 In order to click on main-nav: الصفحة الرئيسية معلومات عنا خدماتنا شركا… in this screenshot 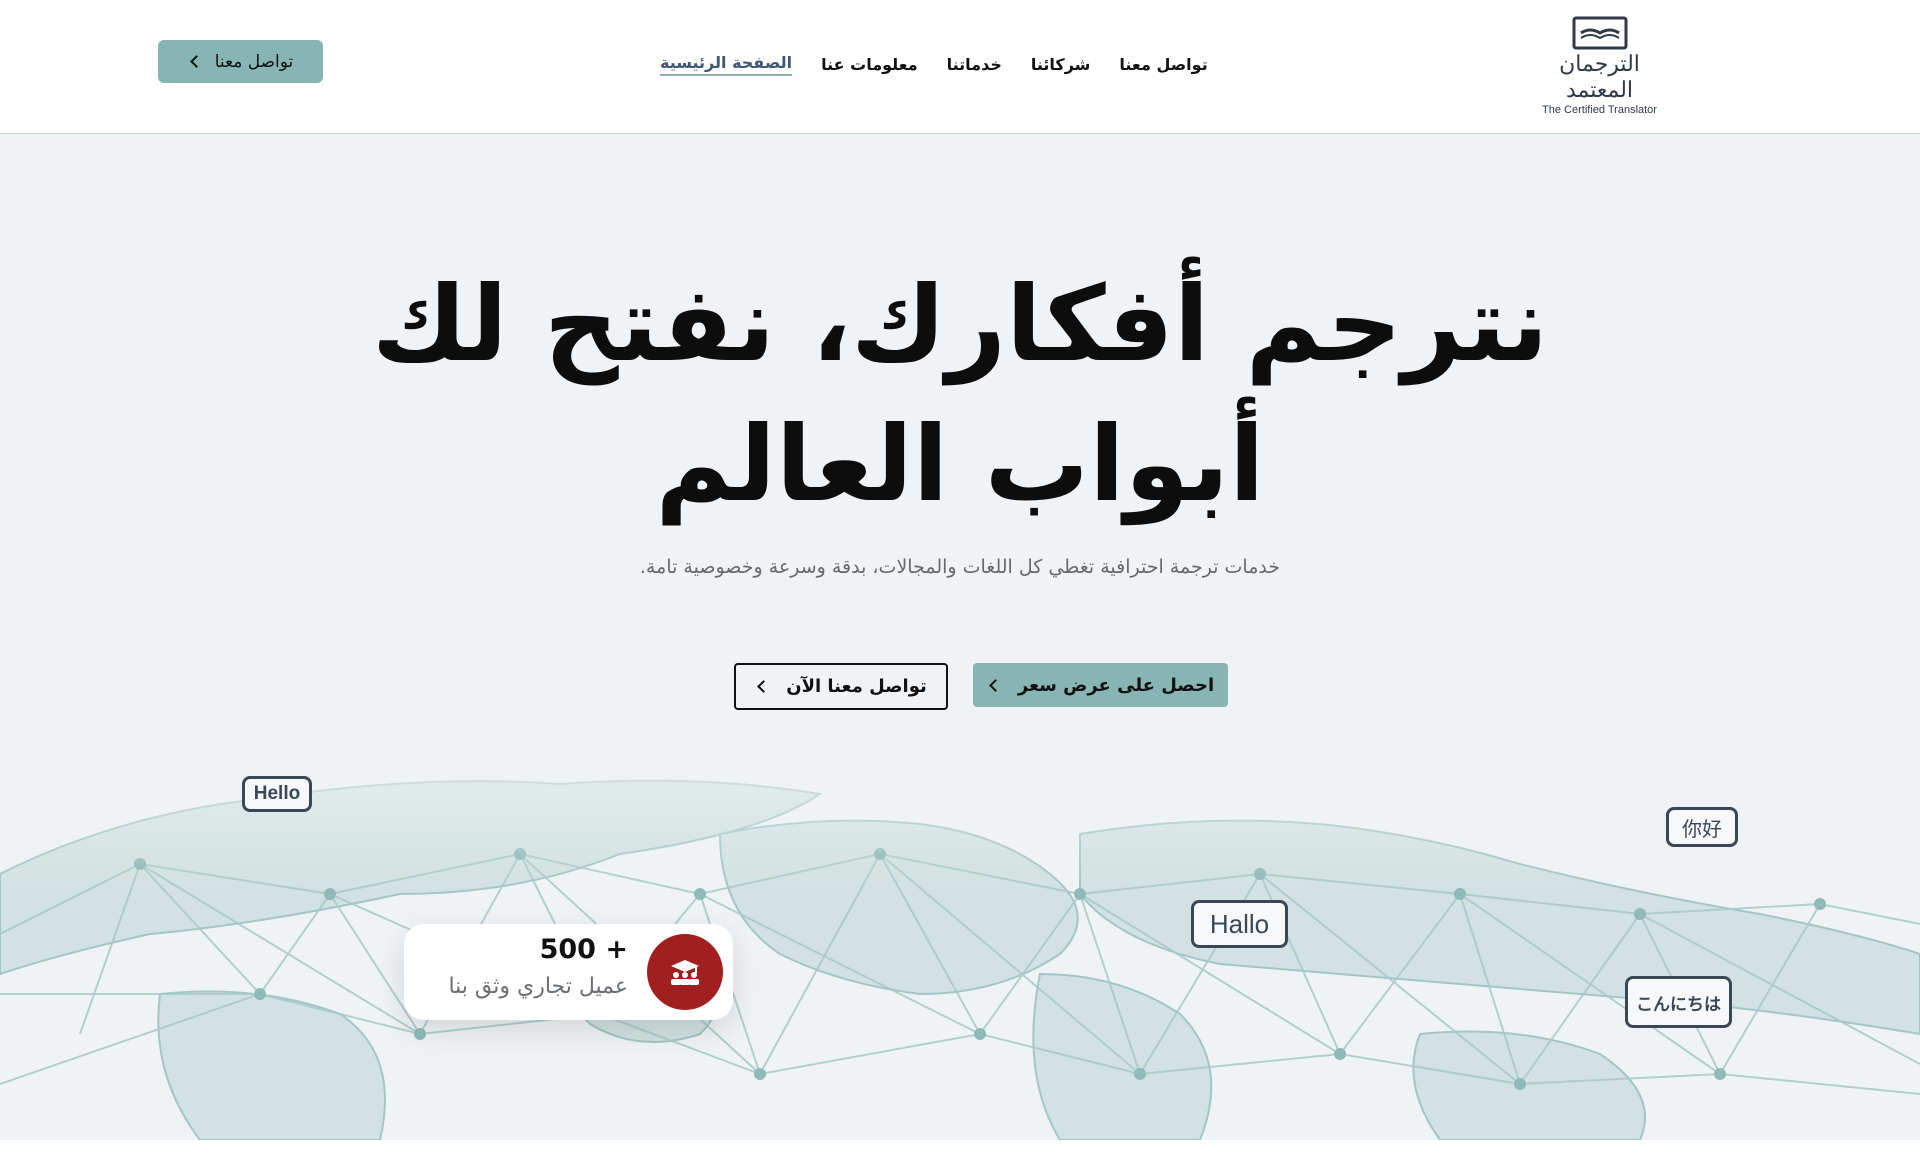, I will do `click(934, 64)`.